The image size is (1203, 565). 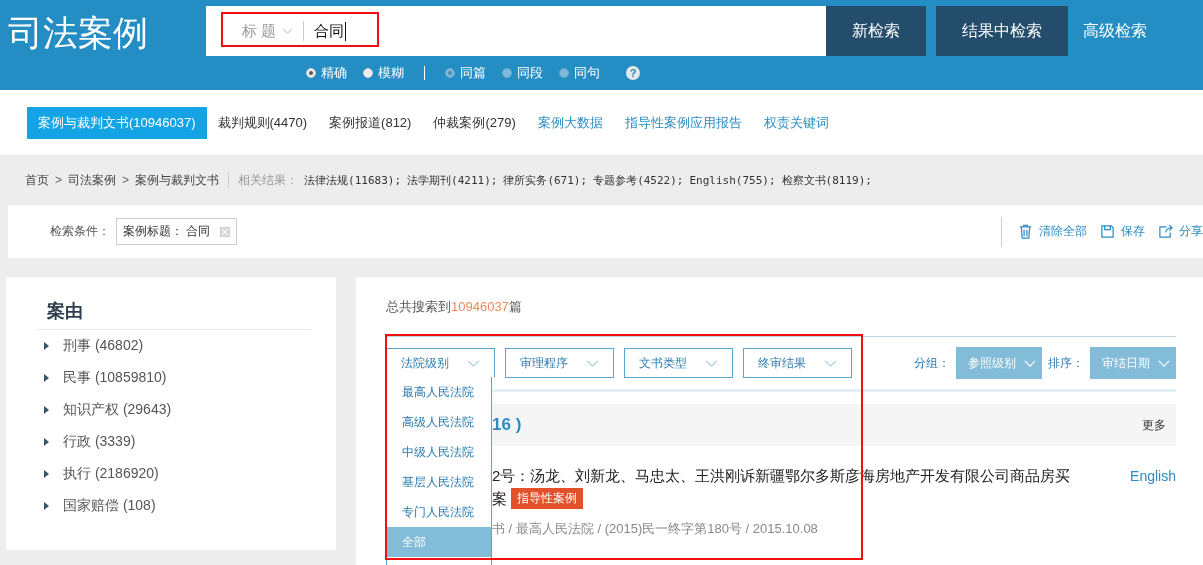 I want to click on related-link: 专题参考(4522);, so click(x=638, y=180).